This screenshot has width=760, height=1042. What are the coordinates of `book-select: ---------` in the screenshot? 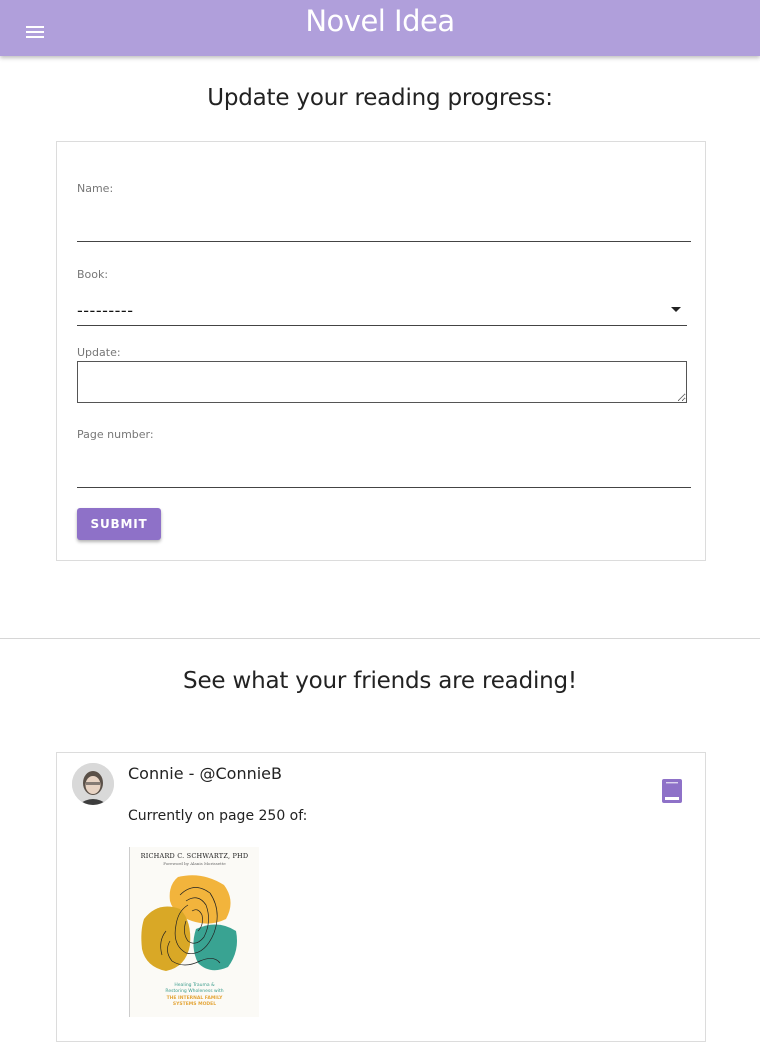 It's located at (382, 310).